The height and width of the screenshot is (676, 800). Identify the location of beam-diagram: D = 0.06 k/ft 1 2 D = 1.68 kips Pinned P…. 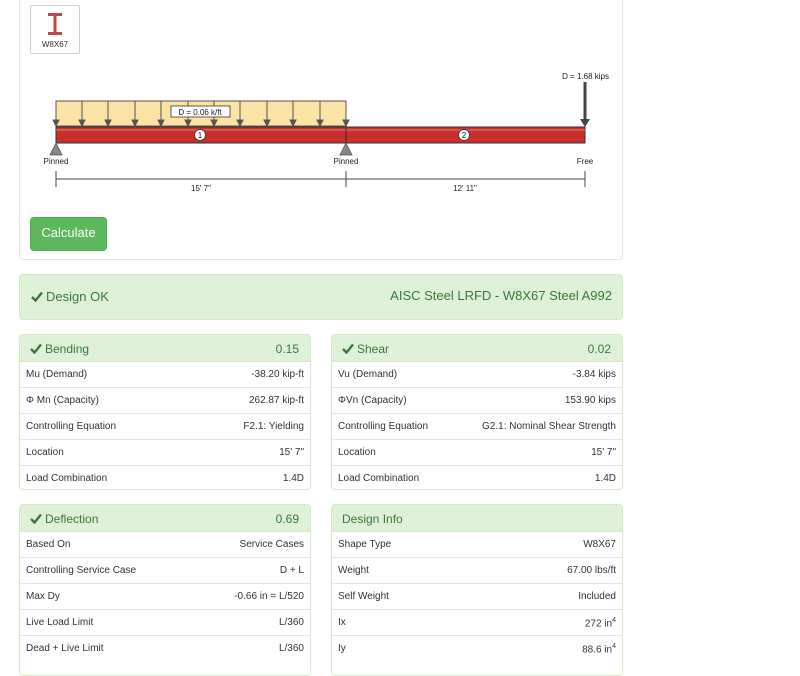
(326, 132).